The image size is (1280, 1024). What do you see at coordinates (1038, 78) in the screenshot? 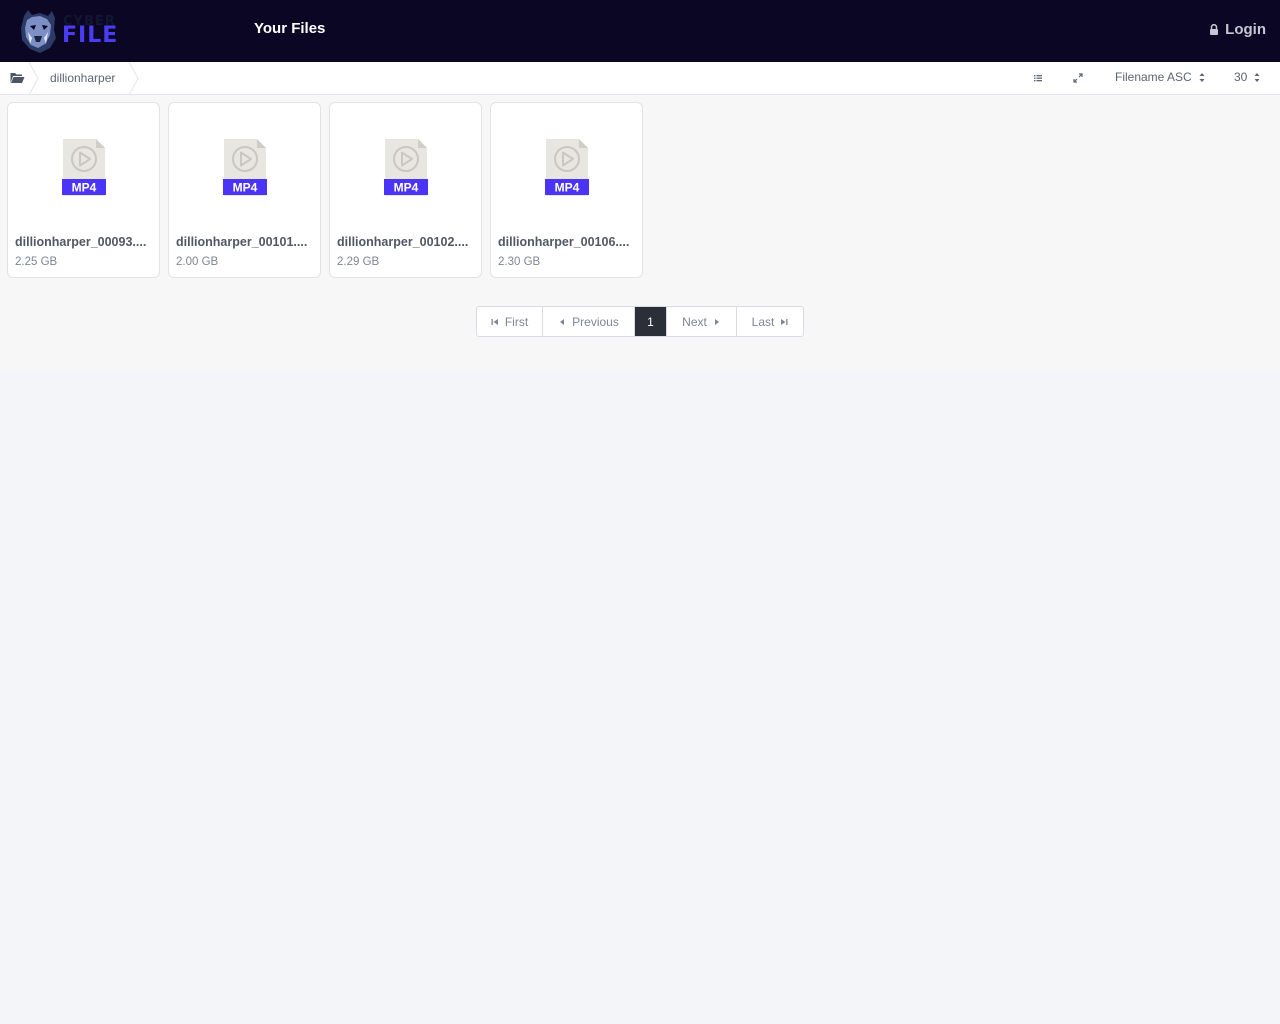
I see `list-icon` at bounding box center [1038, 78].